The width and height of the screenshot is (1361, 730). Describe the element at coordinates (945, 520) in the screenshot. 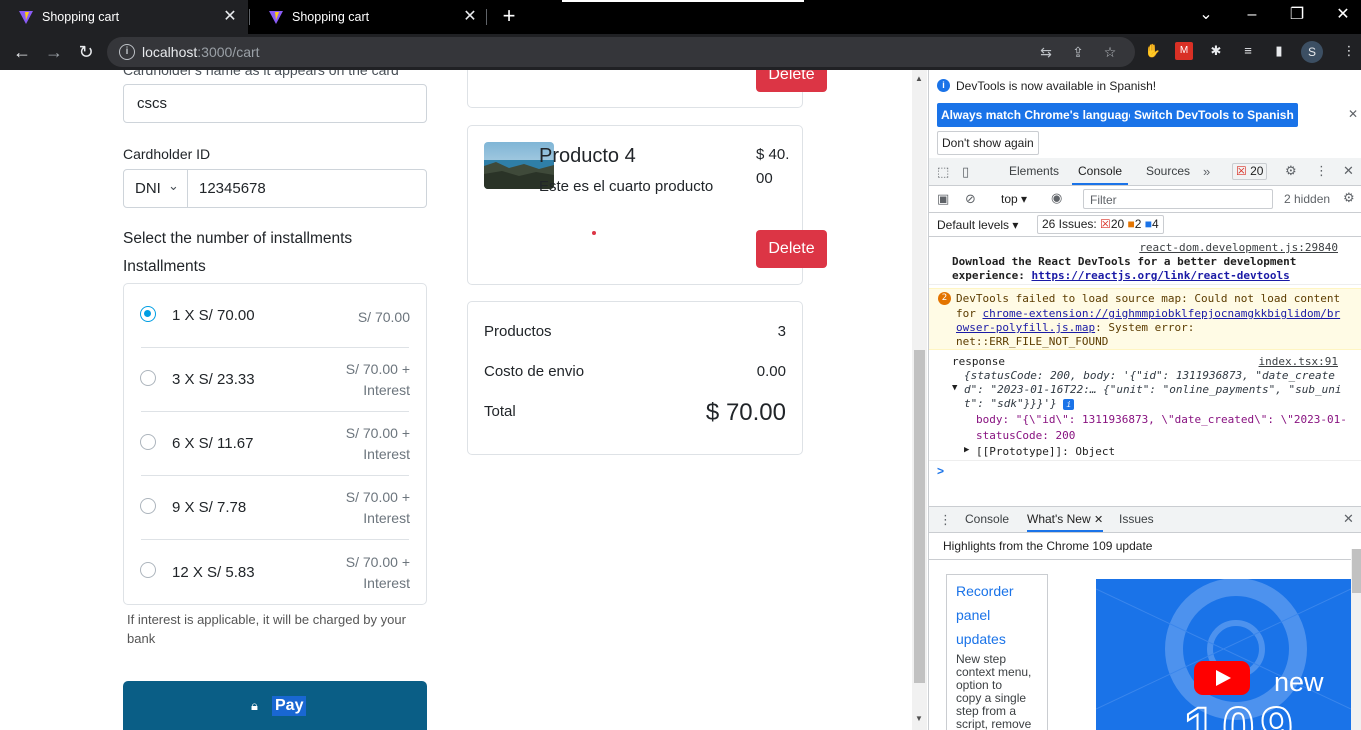

I see `drawer-menu-icon: ⋮` at that location.